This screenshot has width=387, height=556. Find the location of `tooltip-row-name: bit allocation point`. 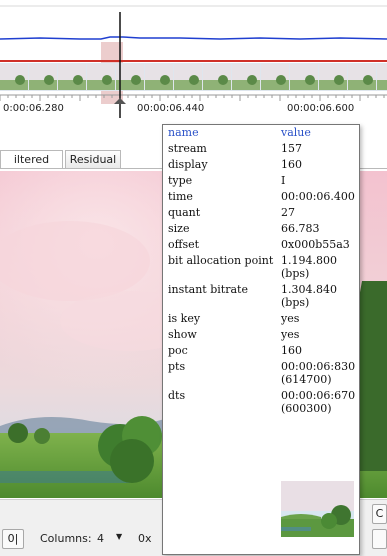

tooltip-row-name: bit allocation point is located at coordinates (221, 260).